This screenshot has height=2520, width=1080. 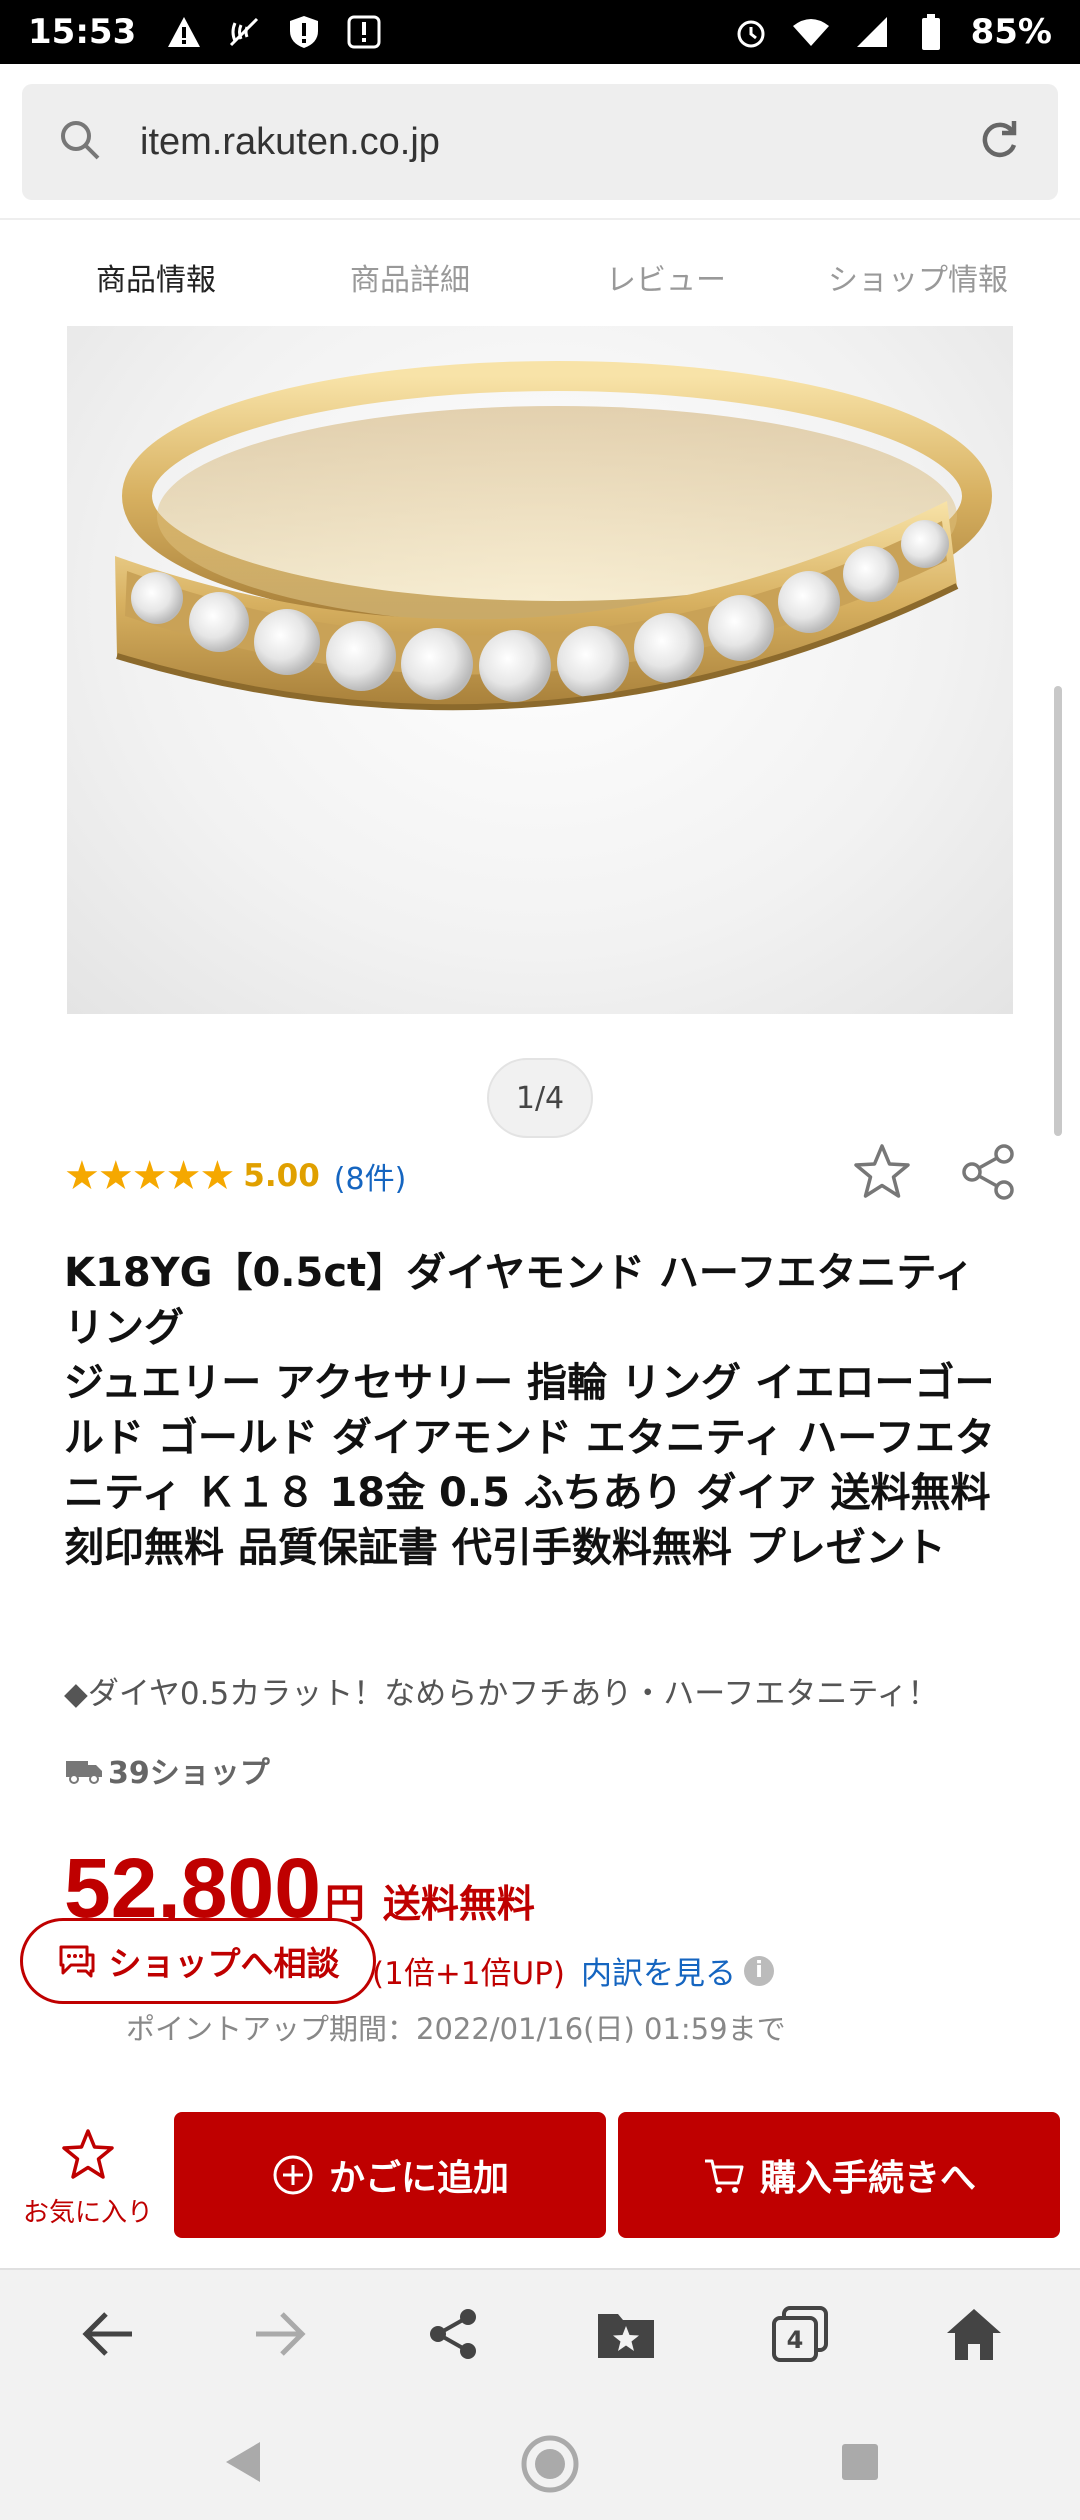 I want to click on points-multiplier: (1倍+1倍UP), so click(x=468, y=1974).